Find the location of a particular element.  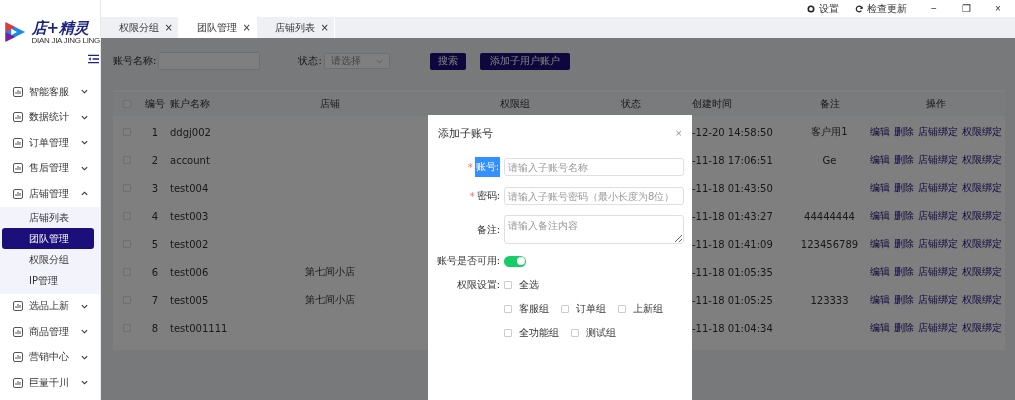

sidebar-item: 订单管理 is located at coordinates (50, 143).